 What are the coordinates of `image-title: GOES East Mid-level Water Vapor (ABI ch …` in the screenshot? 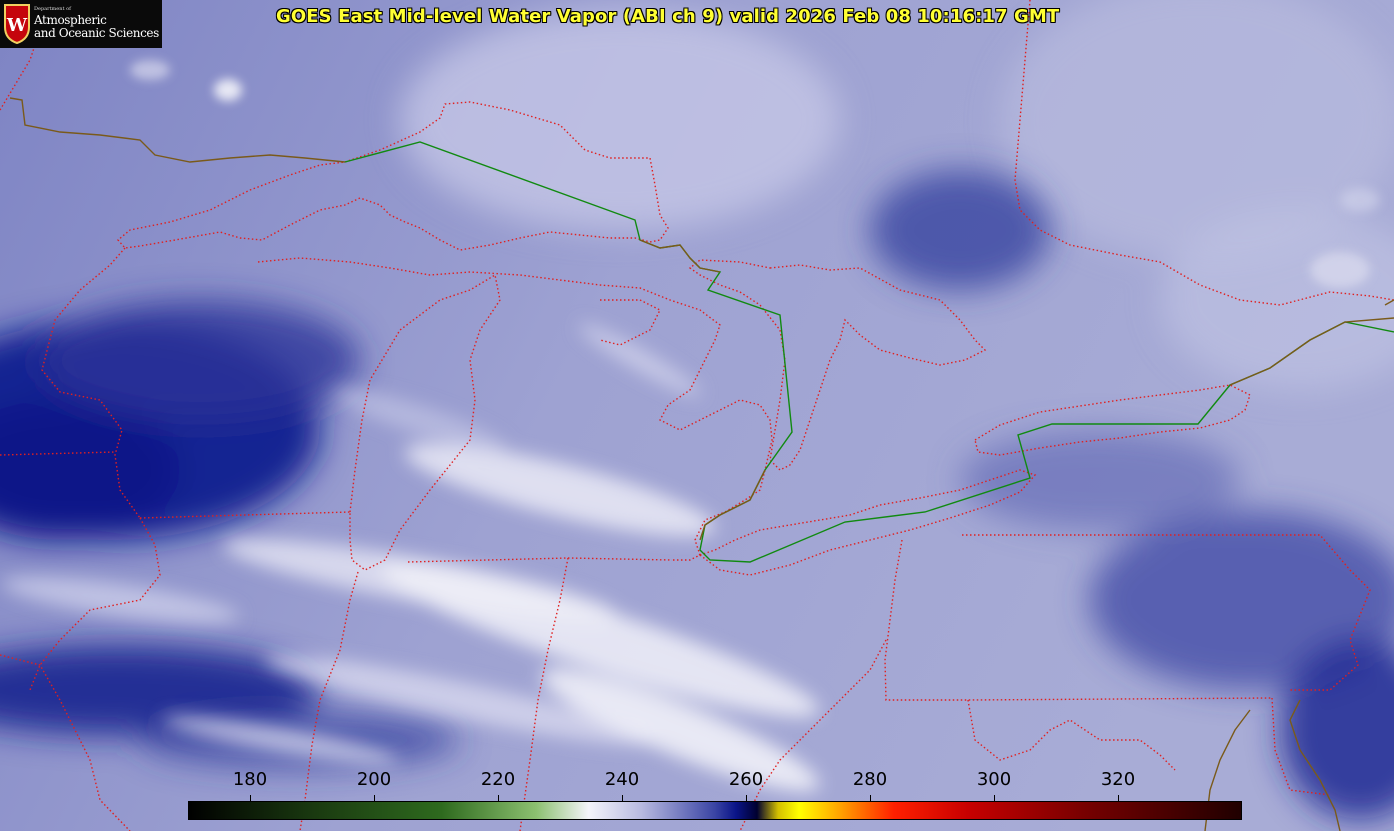 It's located at (668, 16).